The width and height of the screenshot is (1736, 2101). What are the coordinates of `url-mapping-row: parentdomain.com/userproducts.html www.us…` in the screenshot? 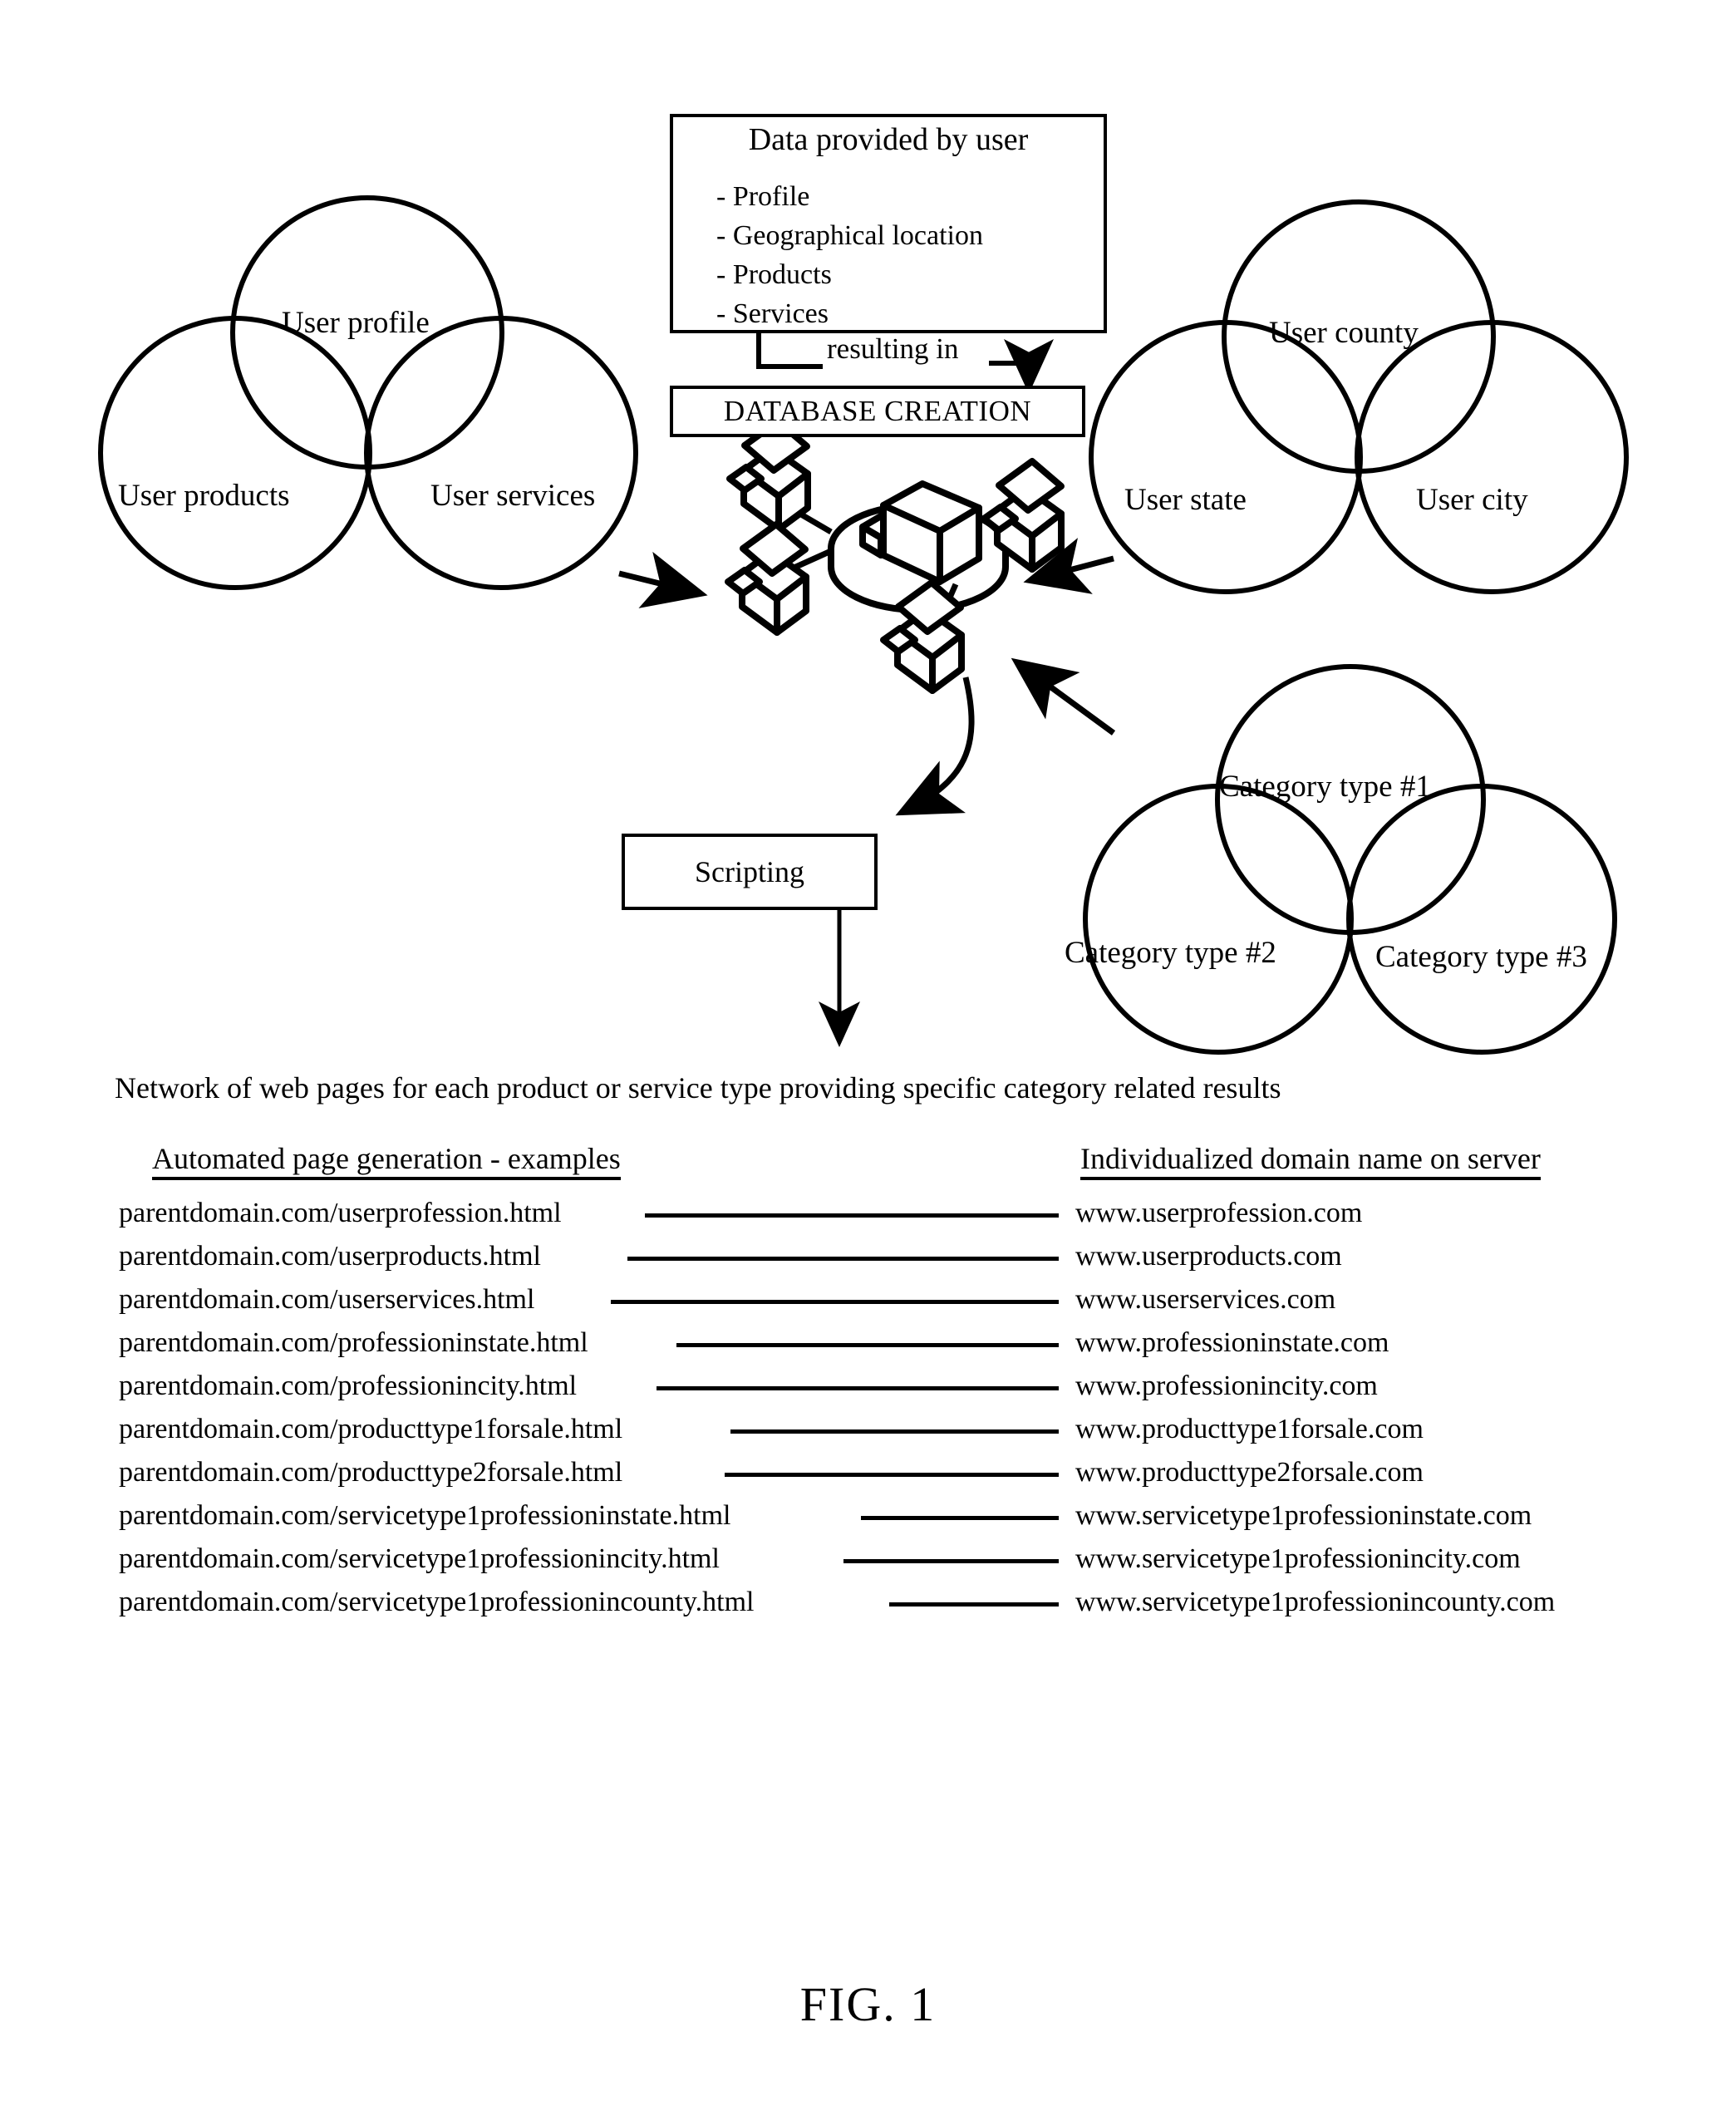 It's located at (868, 1256).